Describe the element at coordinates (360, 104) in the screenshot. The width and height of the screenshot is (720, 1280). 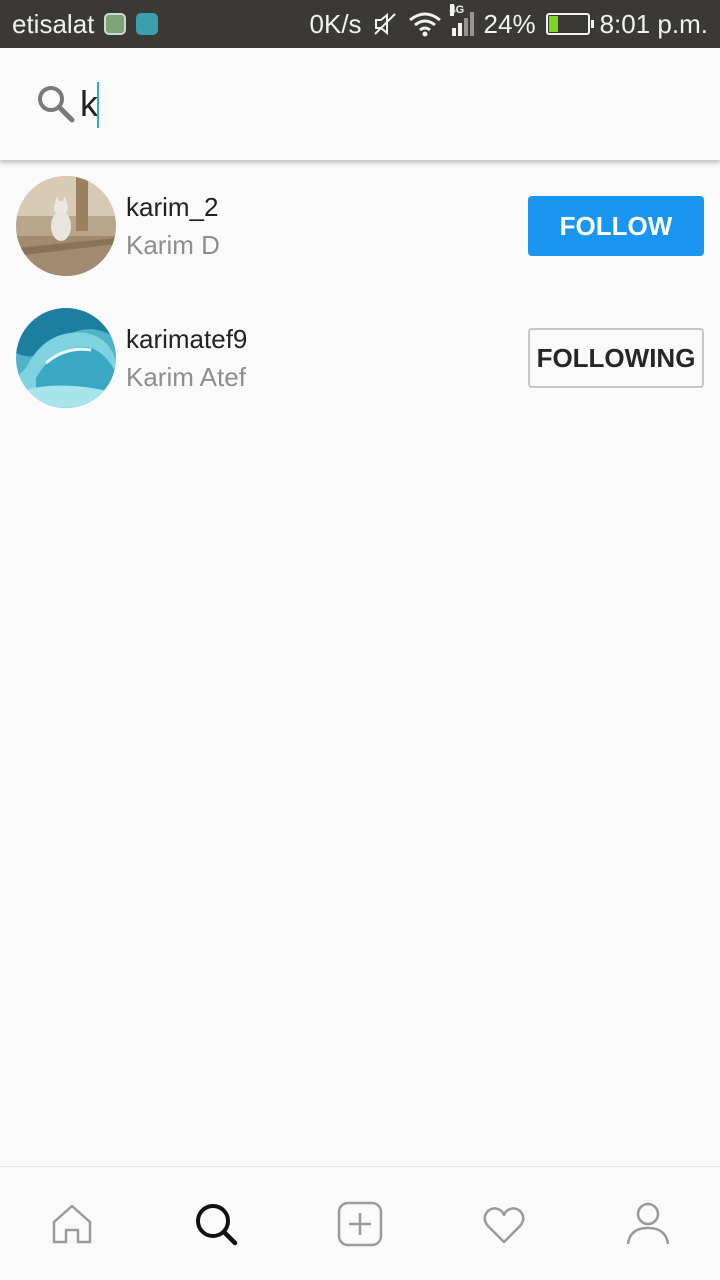
I see `search-header: k` at that location.